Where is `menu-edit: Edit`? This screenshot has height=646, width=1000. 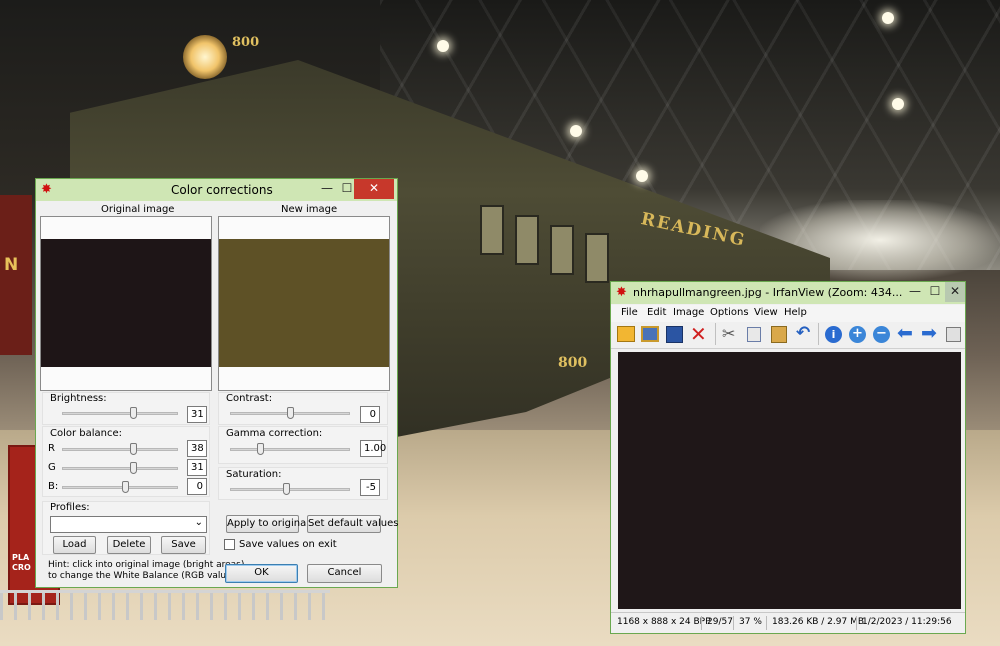
menu-edit: Edit is located at coordinates (656, 312).